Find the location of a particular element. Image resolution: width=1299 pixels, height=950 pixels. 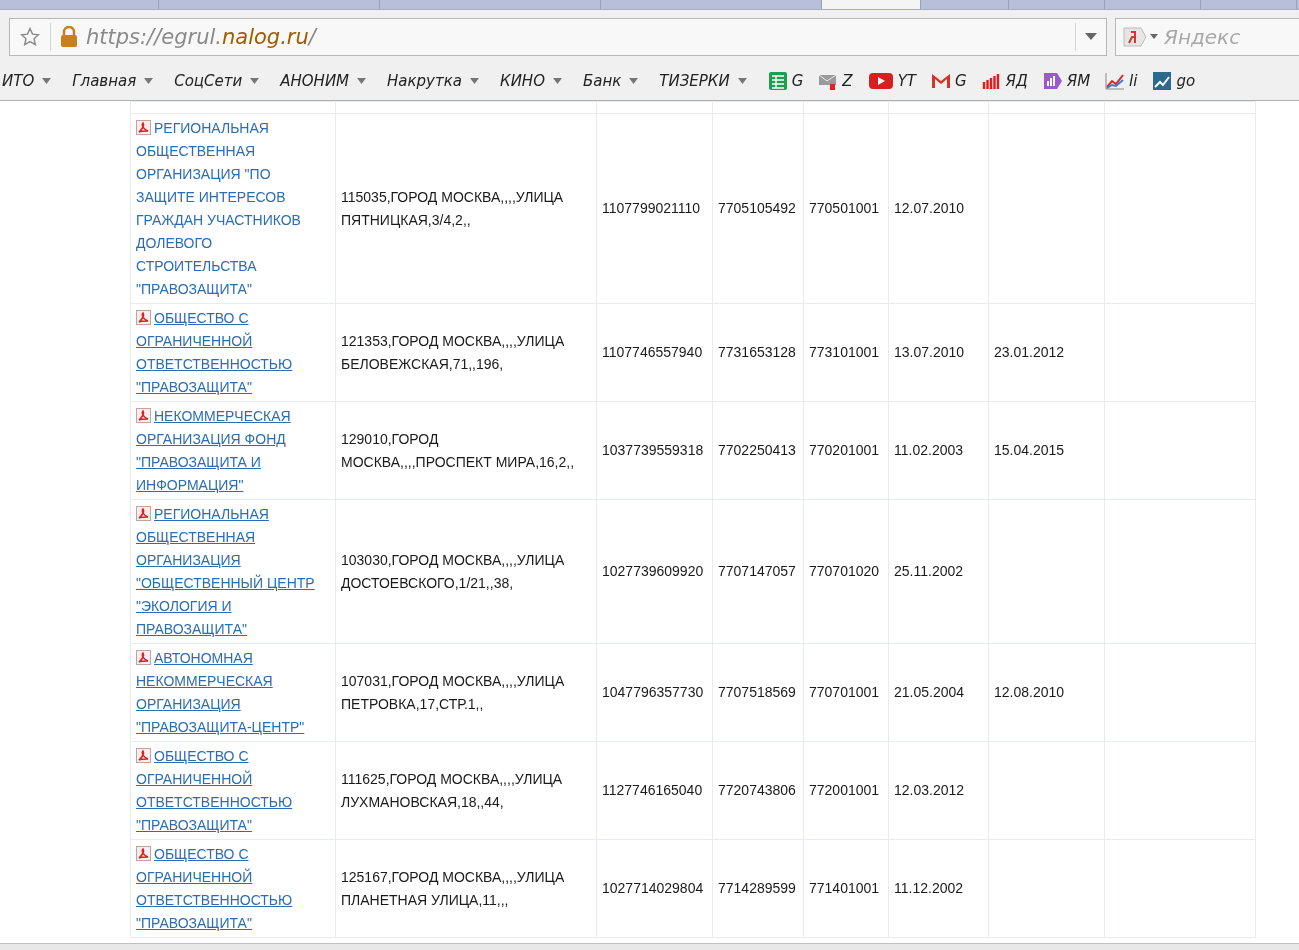

bookmark-folder: Накрутка is located at coordinates (433, 81).